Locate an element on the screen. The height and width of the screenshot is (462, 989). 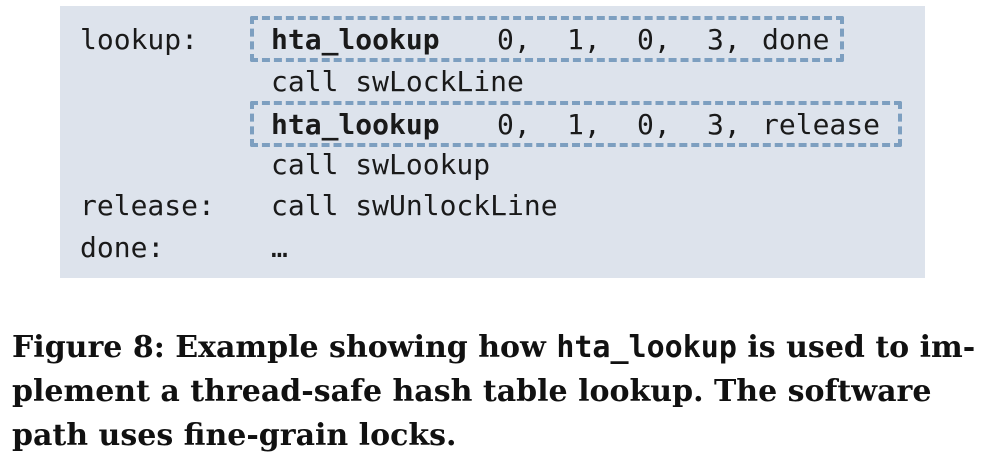
hta-lookup-op-2: hta_lookup is located at coordinates (355, 124).